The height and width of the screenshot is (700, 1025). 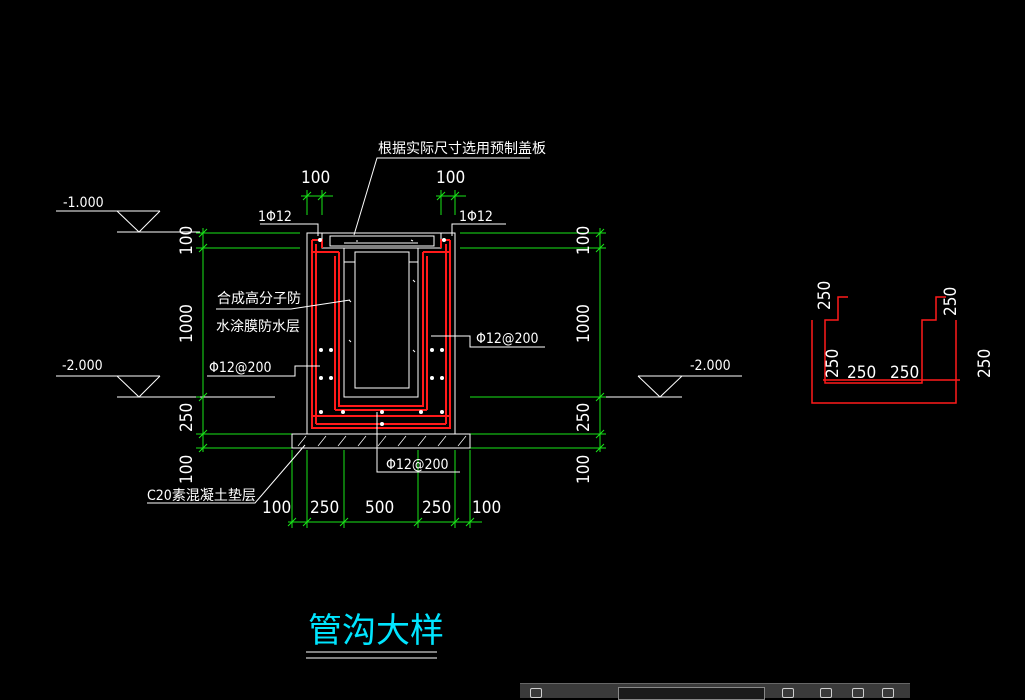 I want to click on trench-inner-walls, so click(x=381, y=320).